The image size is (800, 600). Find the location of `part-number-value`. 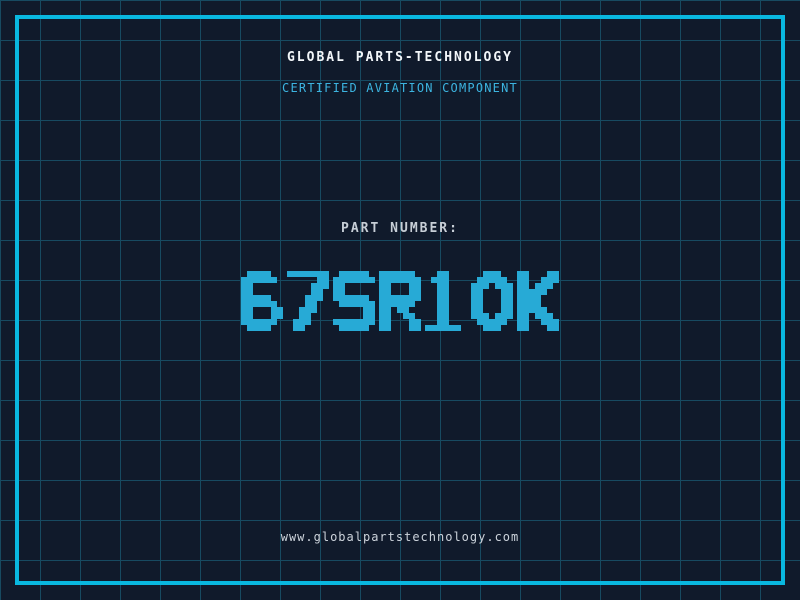

part-number-value is located at coordinates (400, 301).